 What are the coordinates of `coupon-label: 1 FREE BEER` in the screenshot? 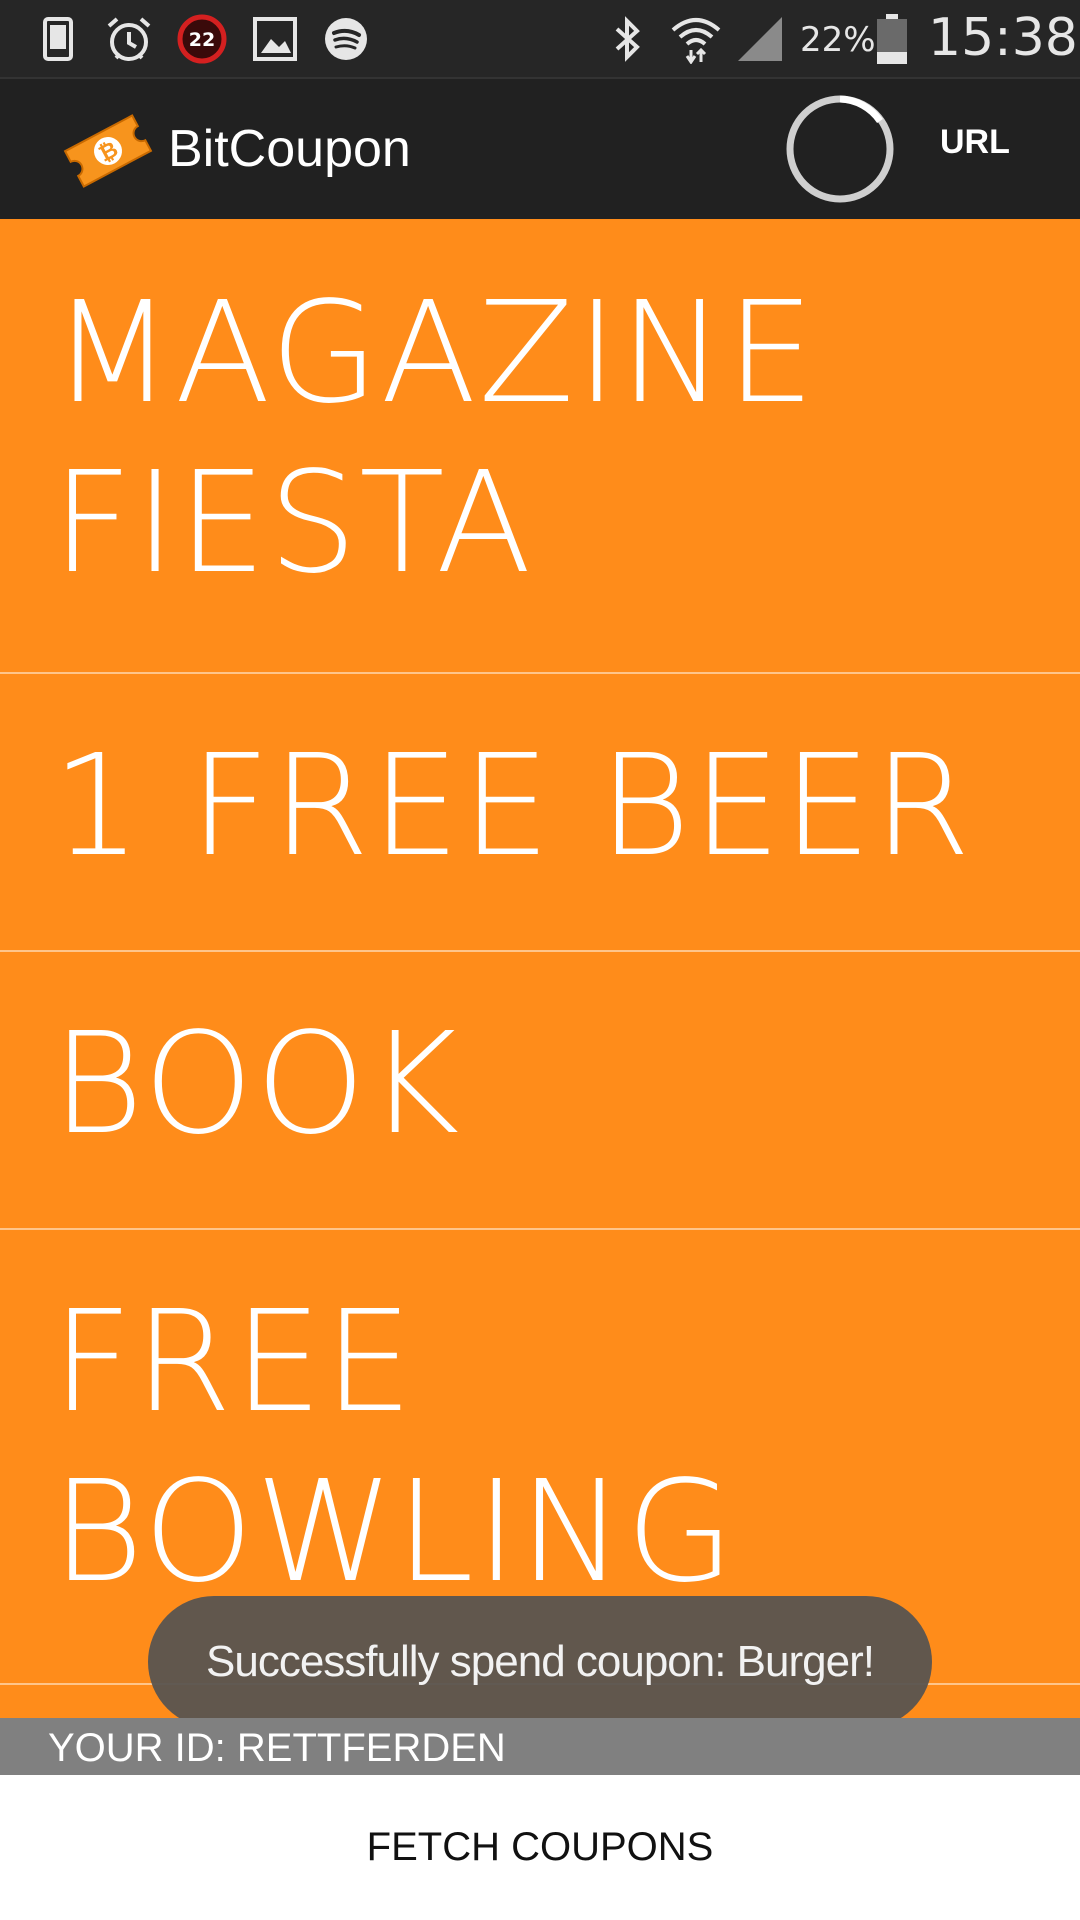 It's located at (512, 806).